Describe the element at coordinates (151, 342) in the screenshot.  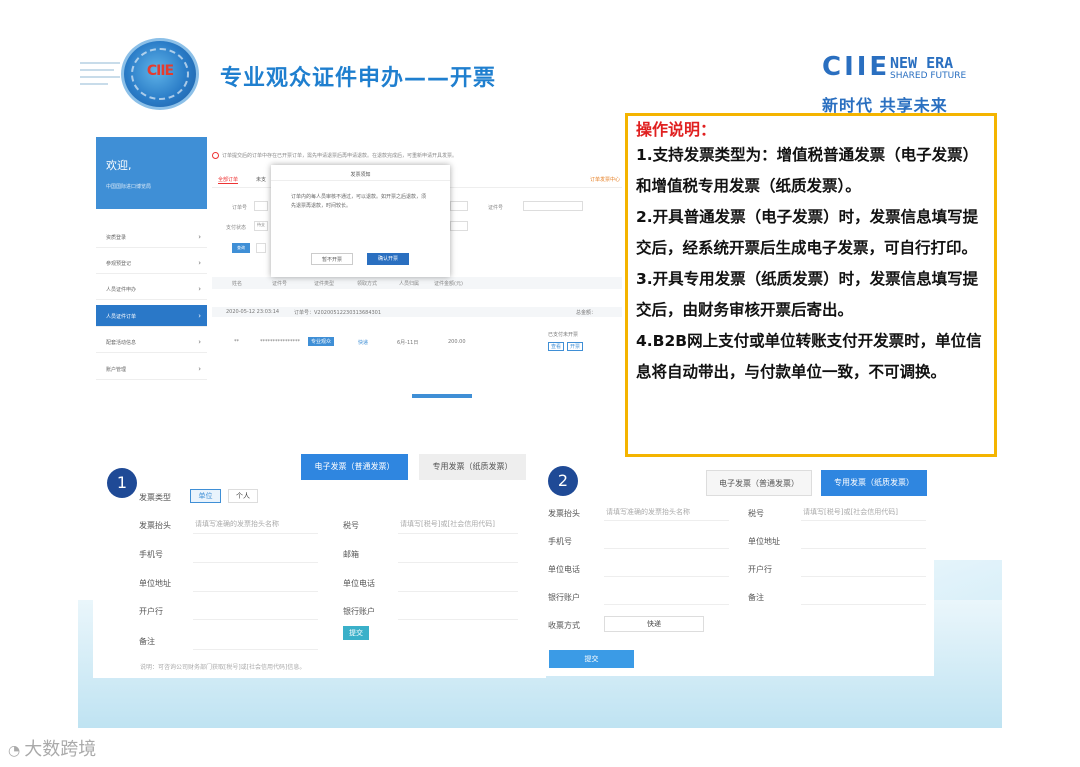
I see `sidebar-item-events: 配套活动信息 ›` at that location.